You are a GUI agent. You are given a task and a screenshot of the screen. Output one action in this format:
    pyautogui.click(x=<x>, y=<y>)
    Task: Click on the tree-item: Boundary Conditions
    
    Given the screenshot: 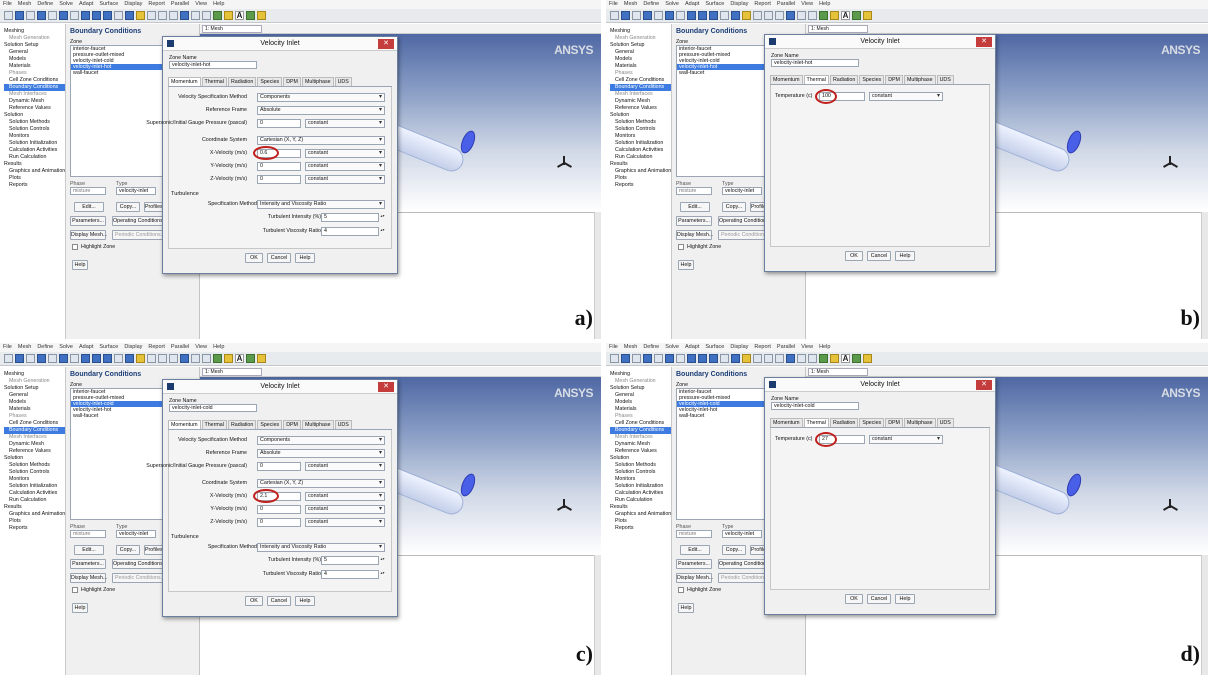 What is the action you would take?
    pyautogui.click(x=34, y=87)
    